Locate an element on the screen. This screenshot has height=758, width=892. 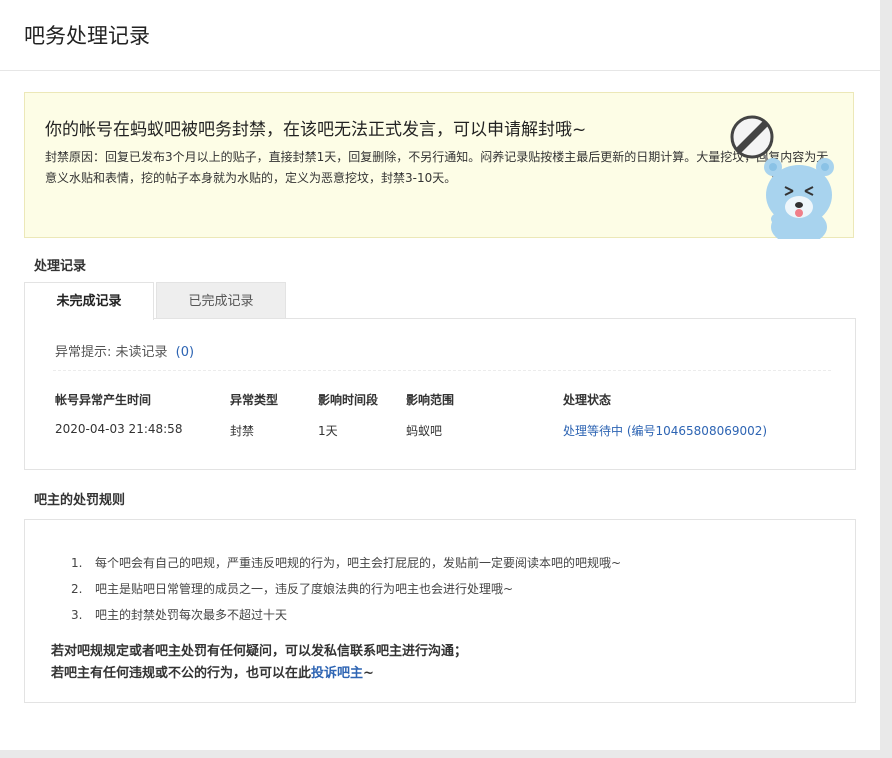
rule-number: 2. is located at coordinates (77, 589).